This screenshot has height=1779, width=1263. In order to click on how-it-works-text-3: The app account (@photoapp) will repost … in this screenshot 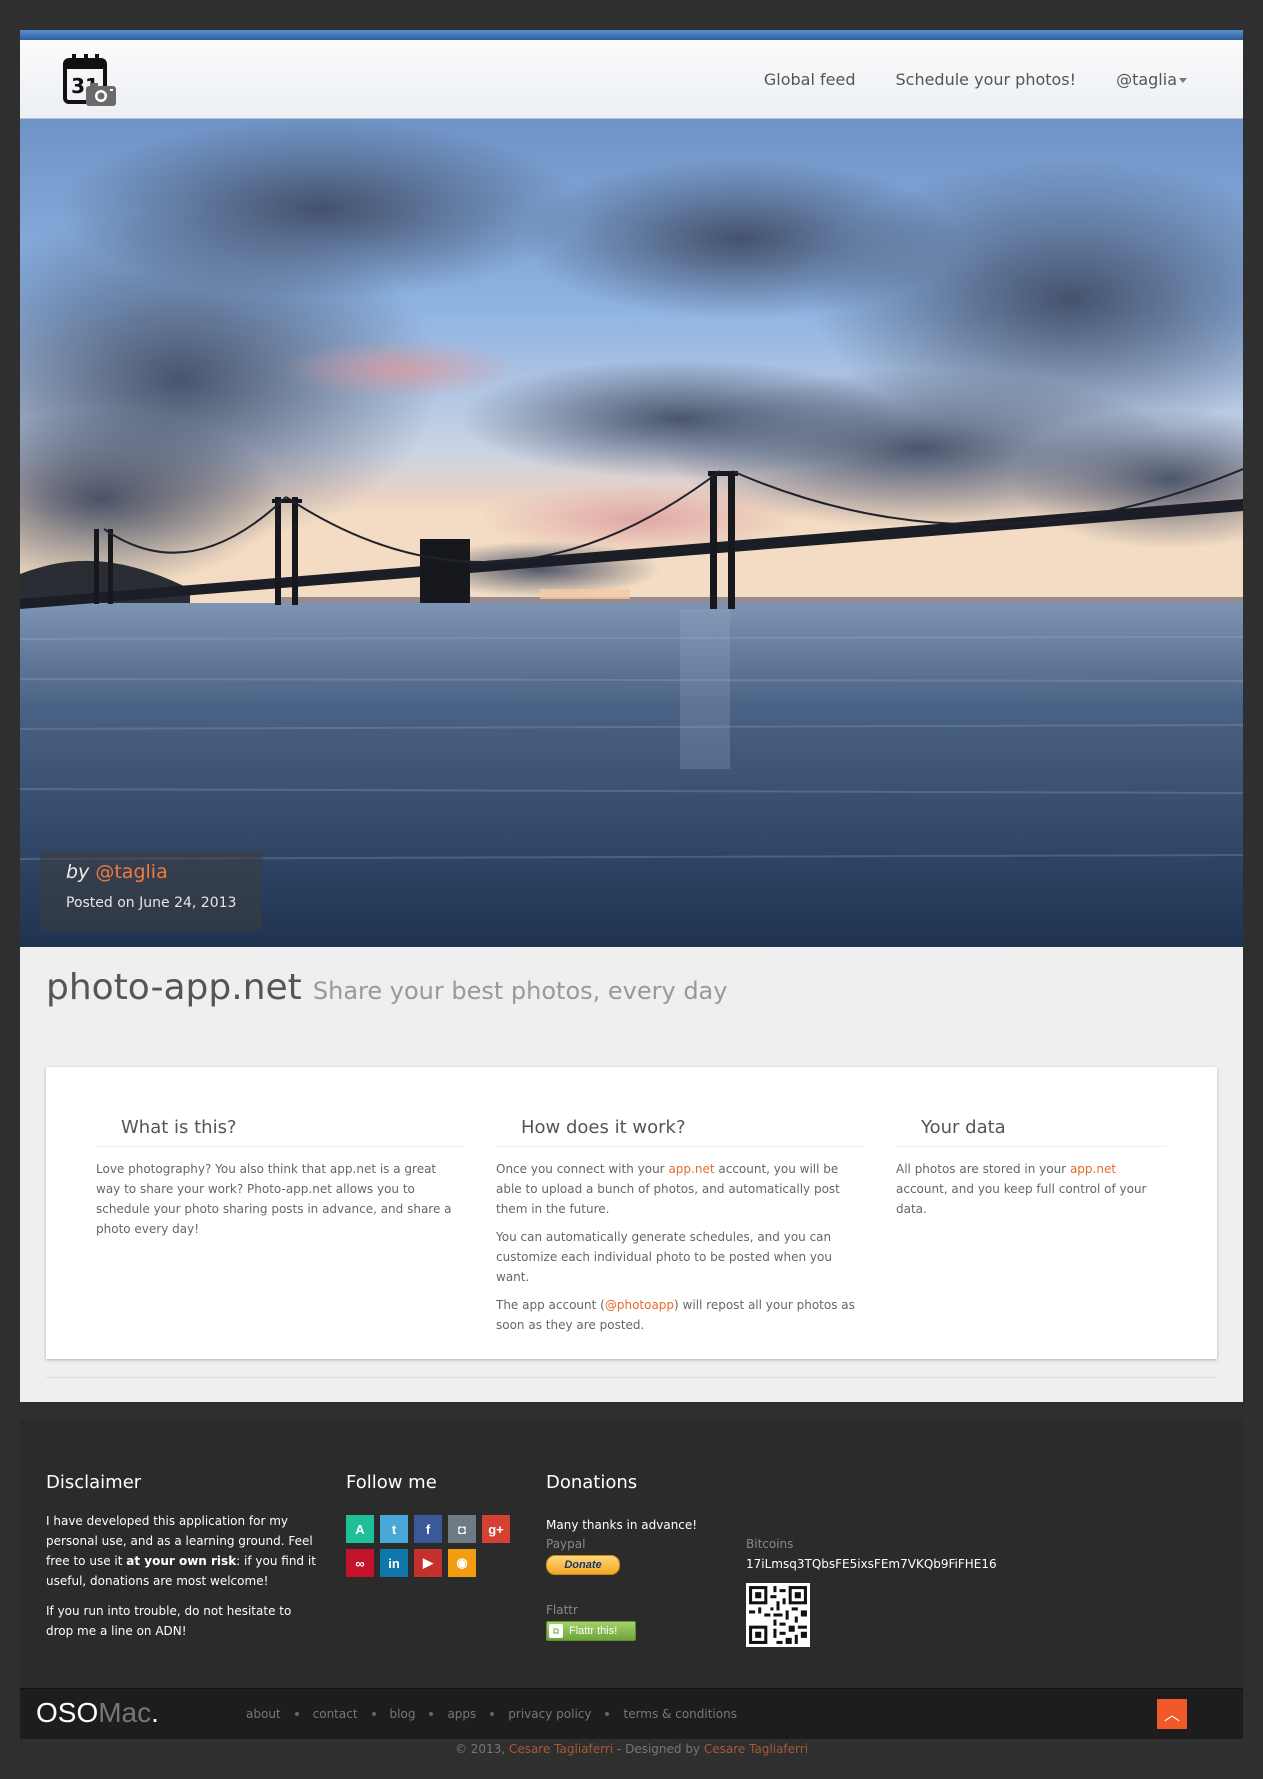, I will do `click(680, 1315)`.